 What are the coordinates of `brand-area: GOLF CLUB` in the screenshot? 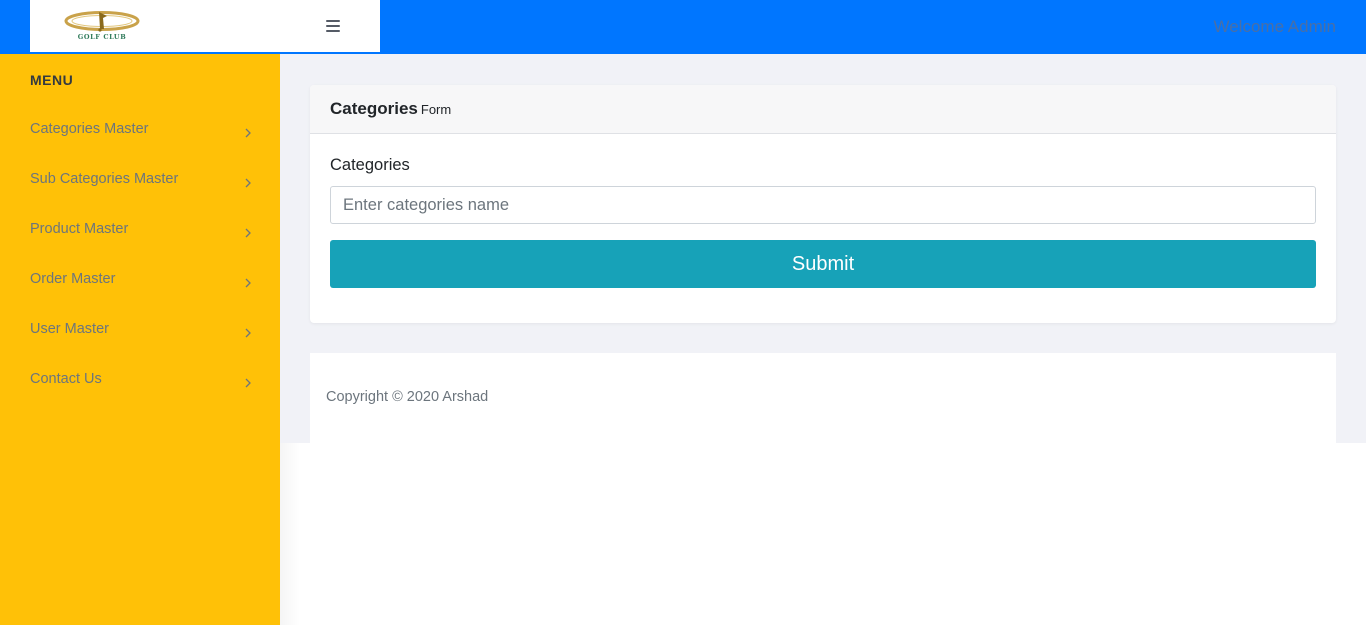 It's located at (205, 26).